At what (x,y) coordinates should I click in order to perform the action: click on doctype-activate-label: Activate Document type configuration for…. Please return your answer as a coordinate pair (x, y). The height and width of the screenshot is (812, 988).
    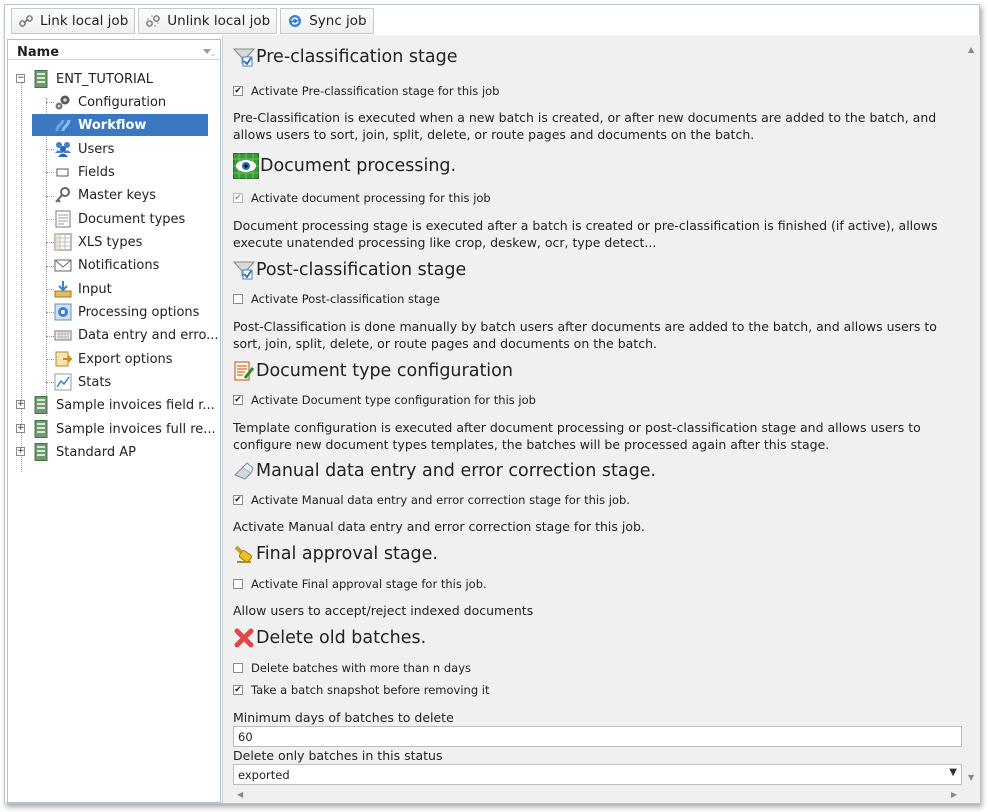
    Looking at the image, I should click on (393, 400).